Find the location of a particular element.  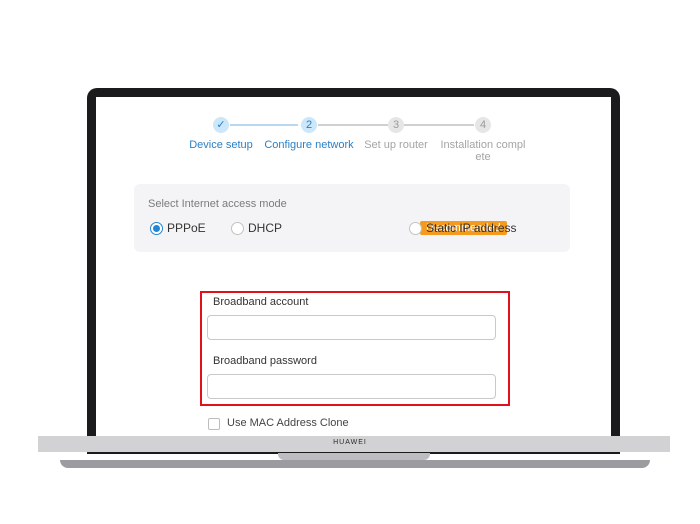

mac-clone-checkbox is located at coordinates (214, 424).